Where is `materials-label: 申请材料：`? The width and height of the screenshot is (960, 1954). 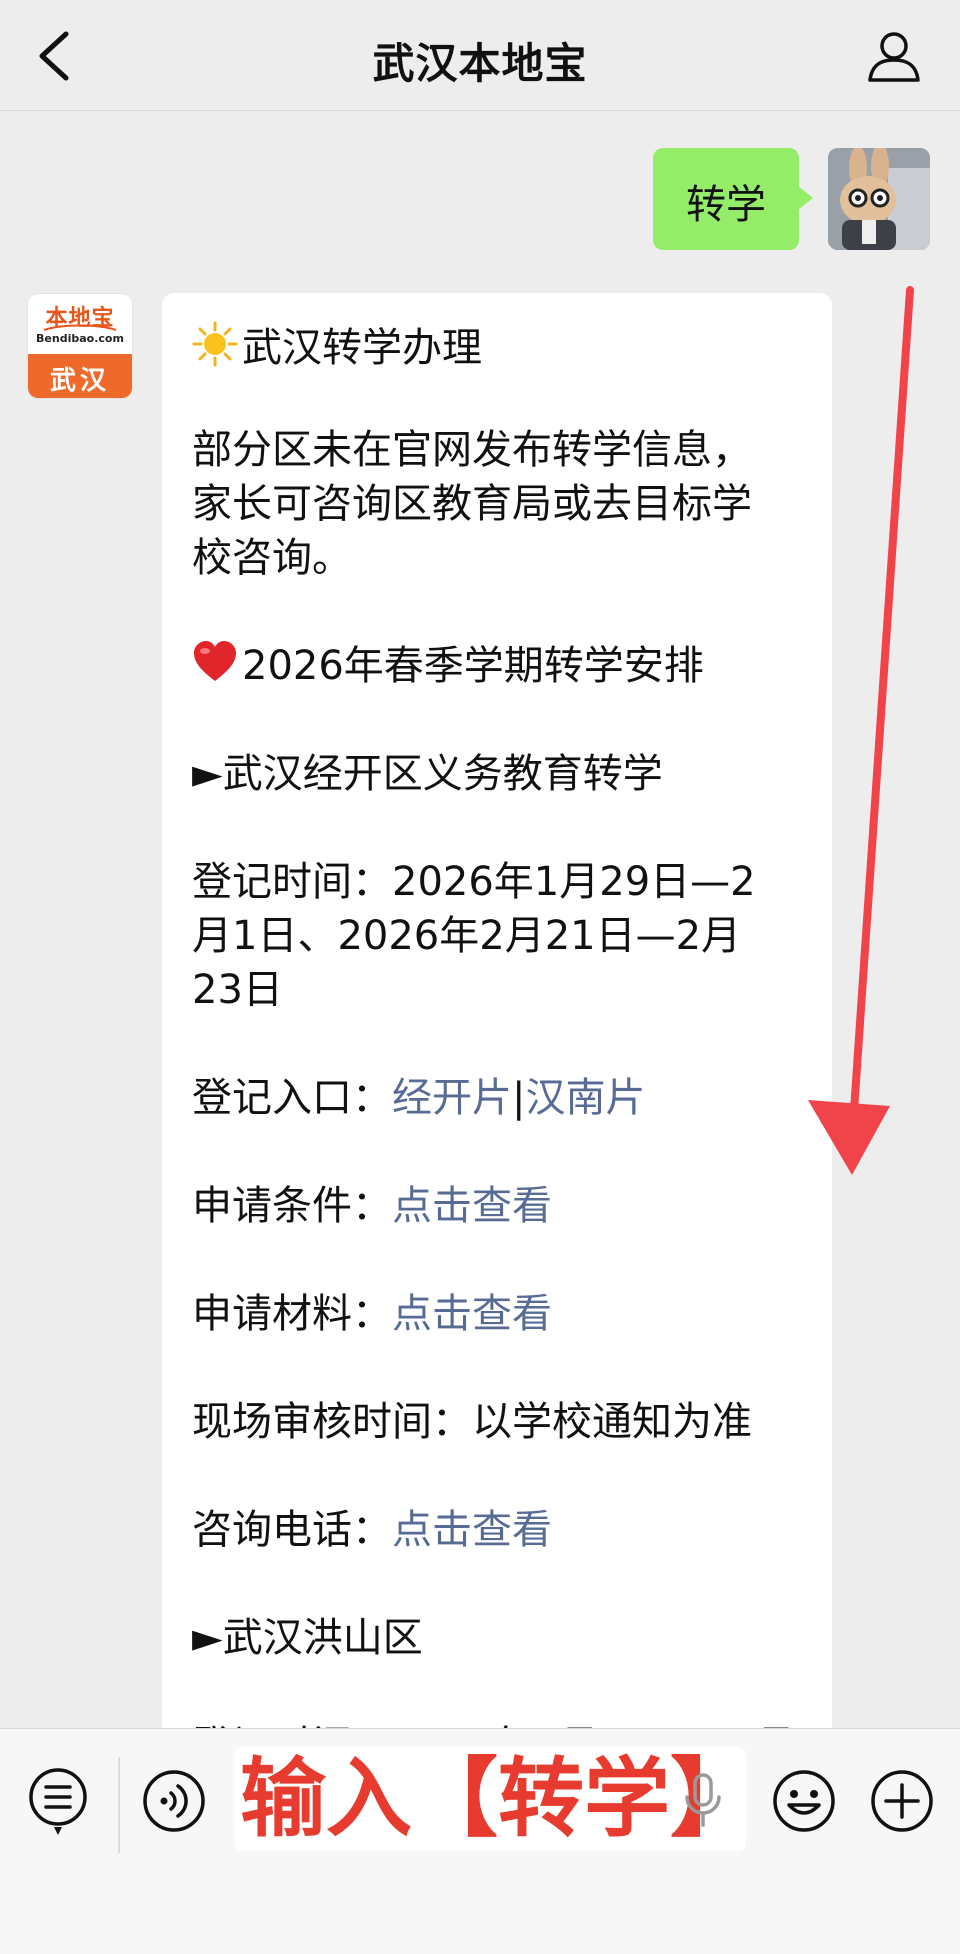
materials-label: 申请材料： is located at coordinates (292, 1314).